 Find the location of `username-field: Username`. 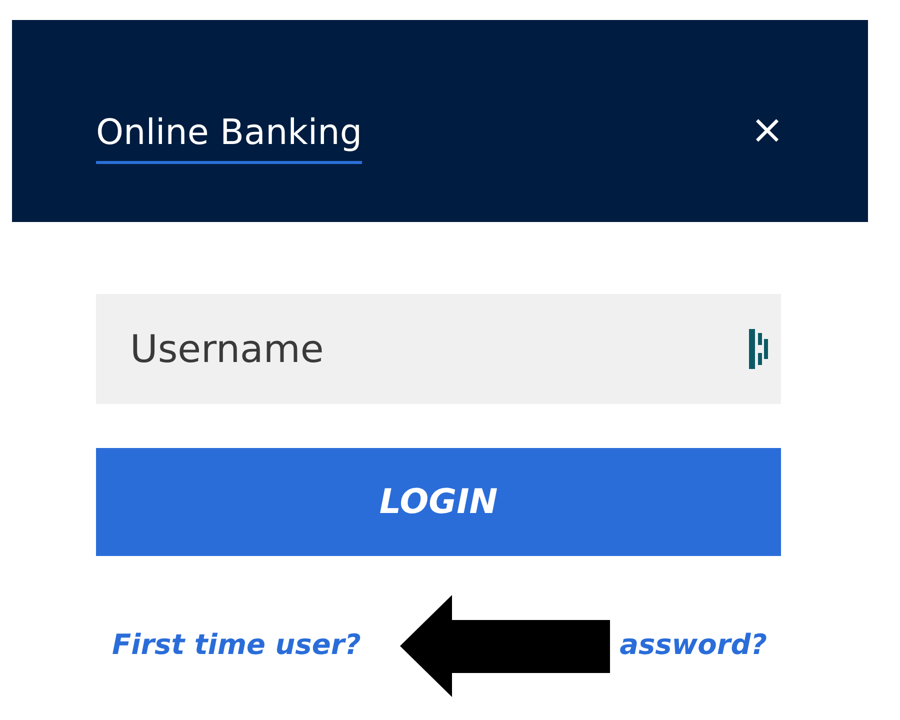

username-field: Username is located at coordinates (438, 349).